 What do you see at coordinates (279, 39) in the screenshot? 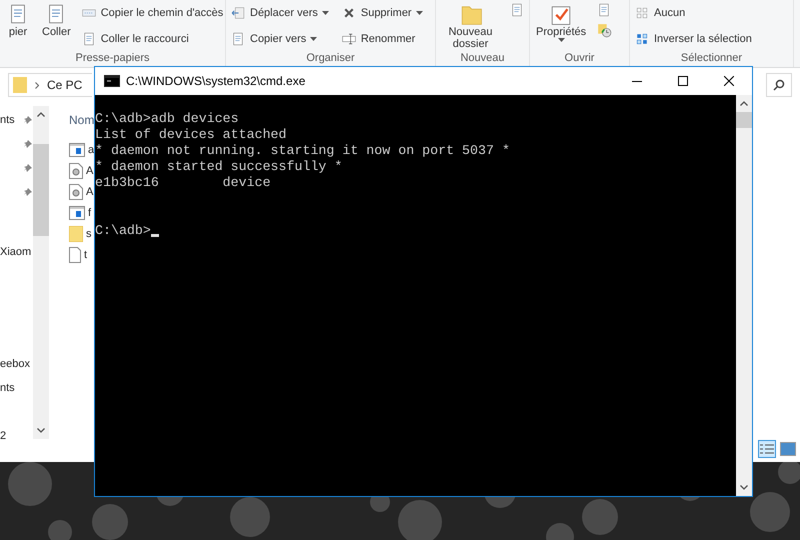
I see `ribbon-button: Copier vers` at bounding box center [279, 39].